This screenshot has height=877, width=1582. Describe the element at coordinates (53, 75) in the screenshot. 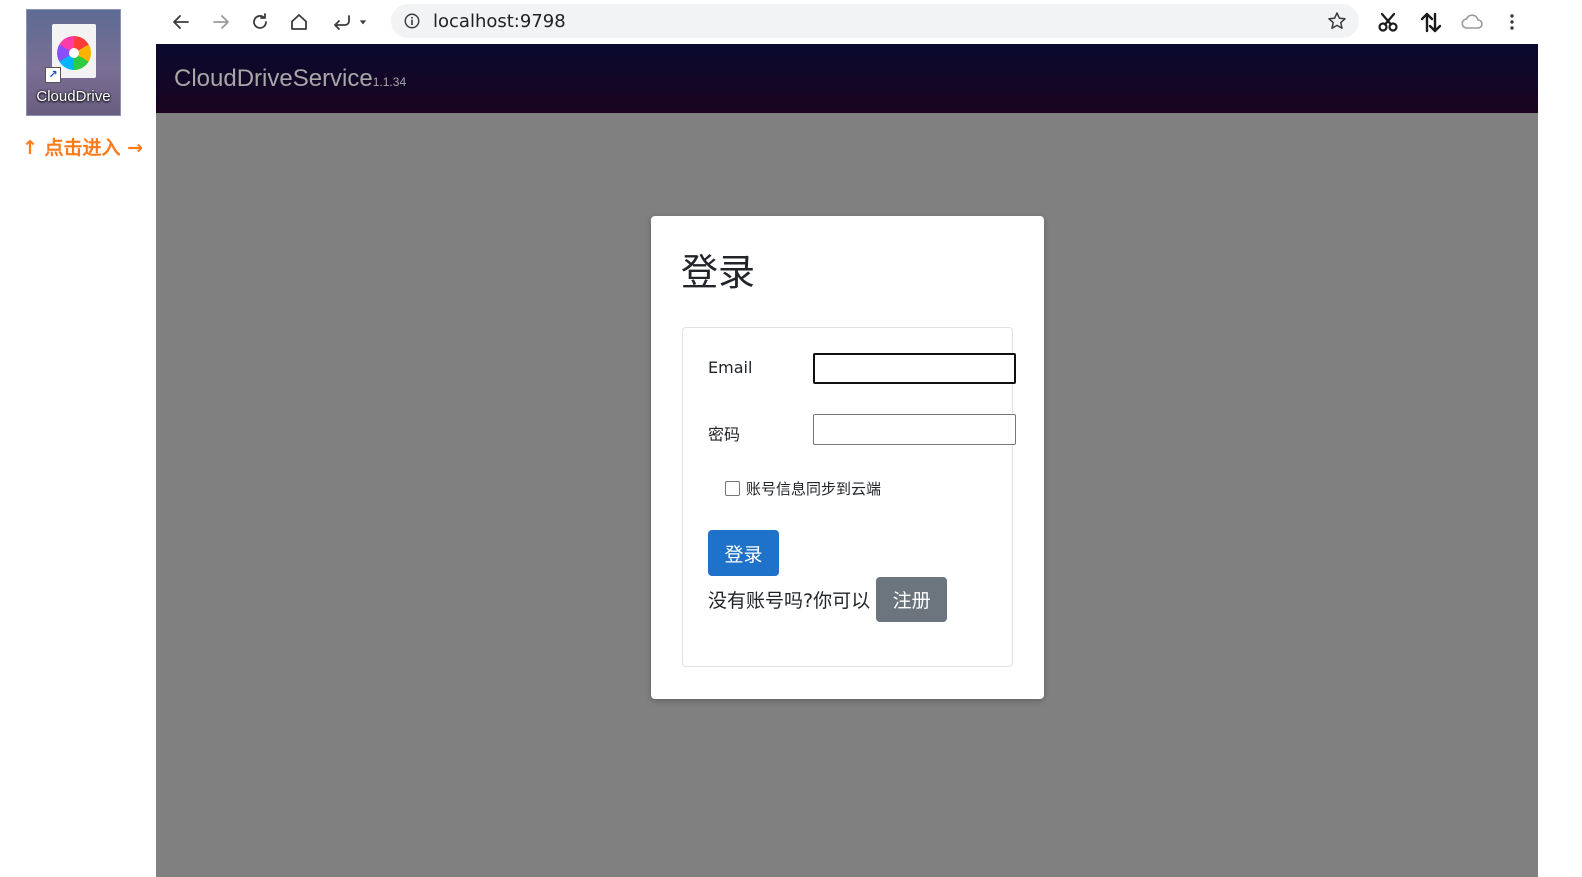

I see `shortcut-arrow-icon: ↗` at that location.